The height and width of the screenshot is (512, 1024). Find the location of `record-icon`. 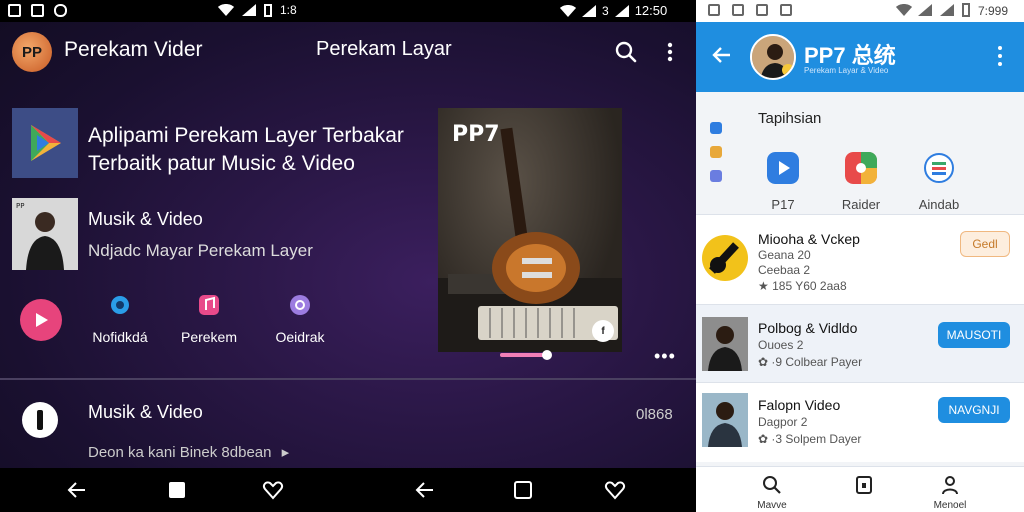

record-icon is located at coordinates (40, 420).